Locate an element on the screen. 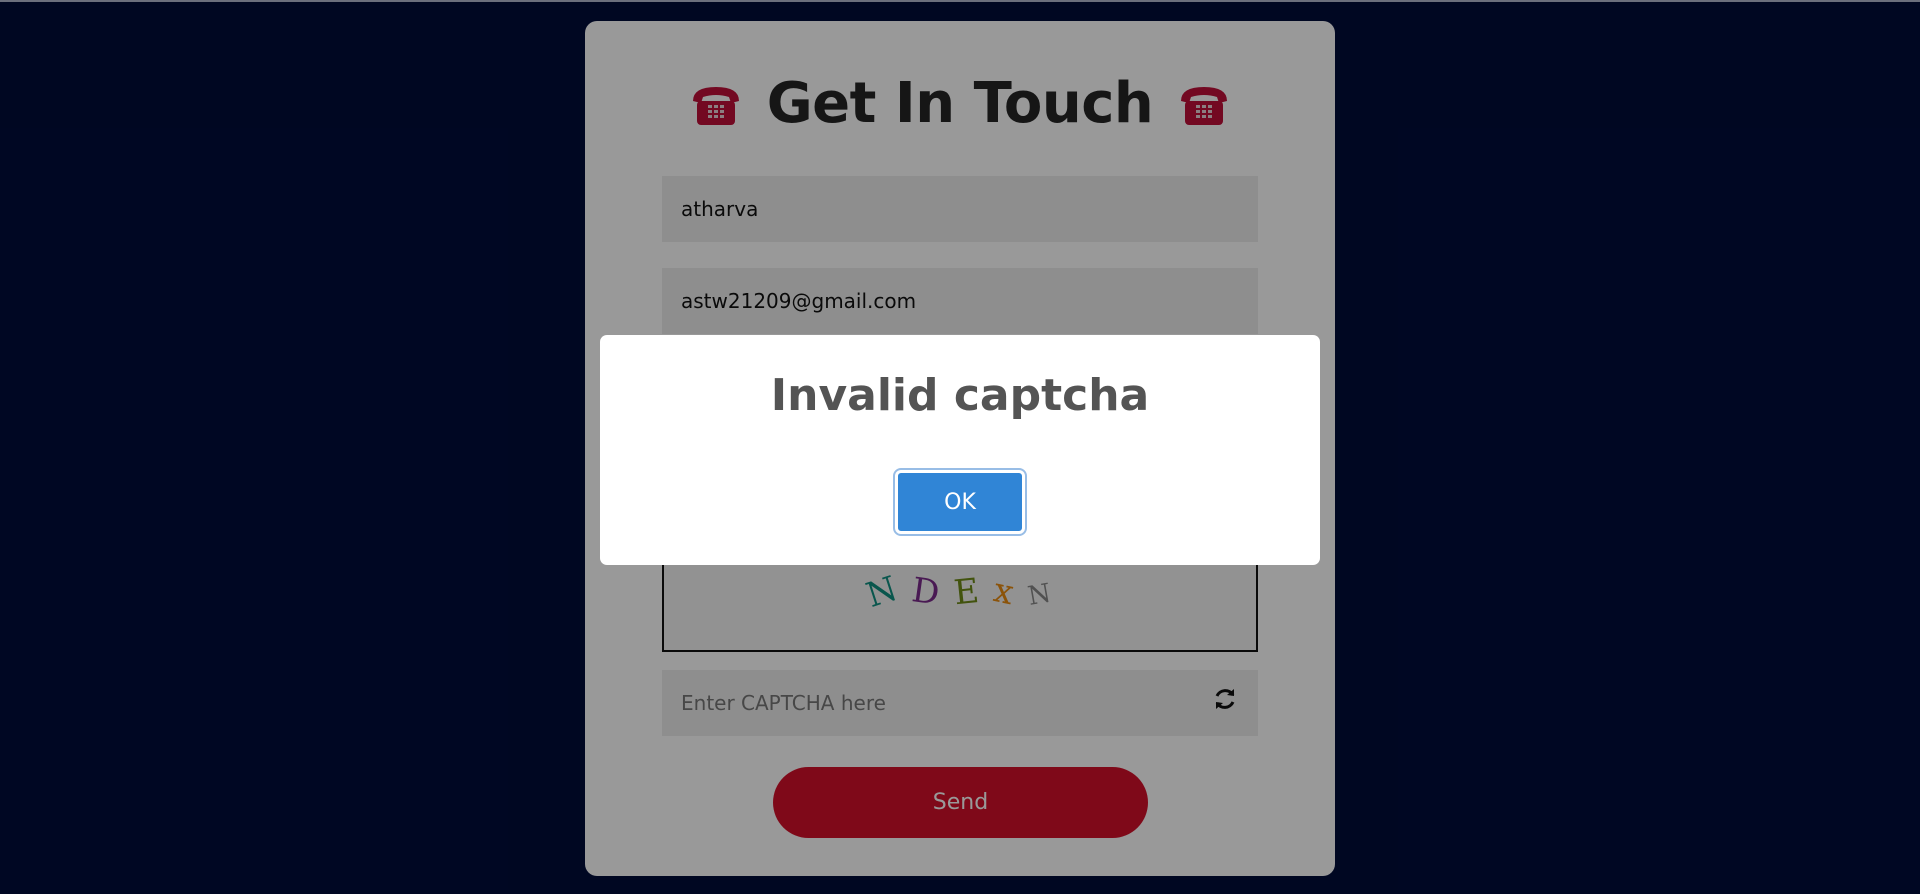 This screenshot has height=894, width=1920. ok-button: OK is located at coordinates (960, 502).